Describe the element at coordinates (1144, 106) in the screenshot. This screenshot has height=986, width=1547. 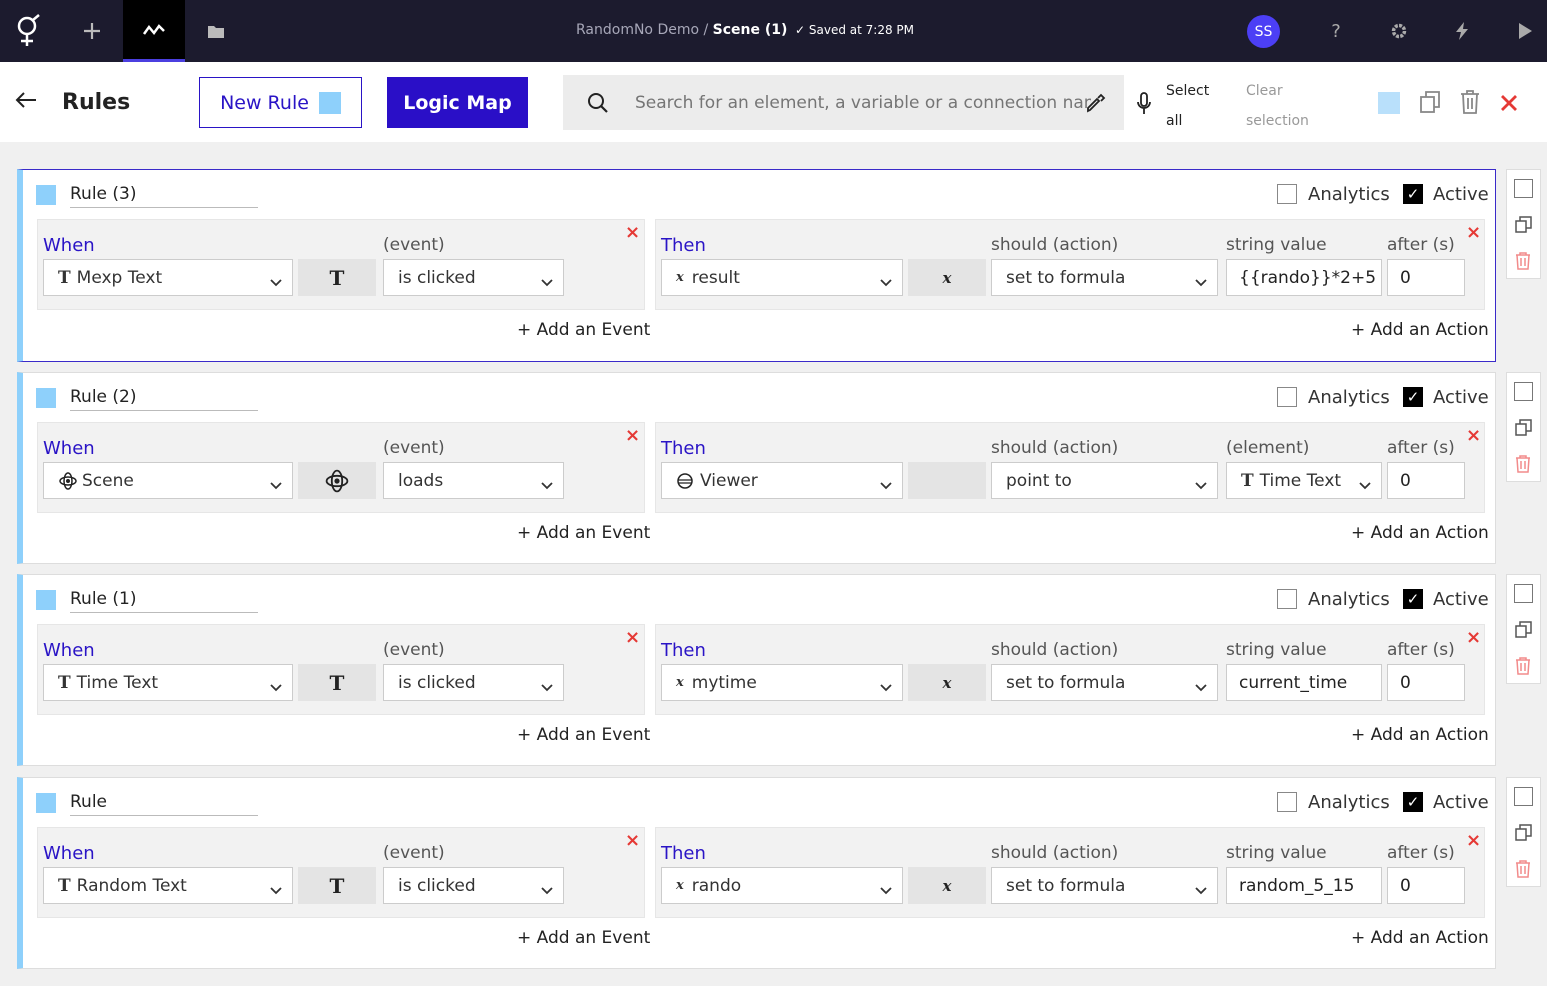
I see `microphone-icon` at that location.